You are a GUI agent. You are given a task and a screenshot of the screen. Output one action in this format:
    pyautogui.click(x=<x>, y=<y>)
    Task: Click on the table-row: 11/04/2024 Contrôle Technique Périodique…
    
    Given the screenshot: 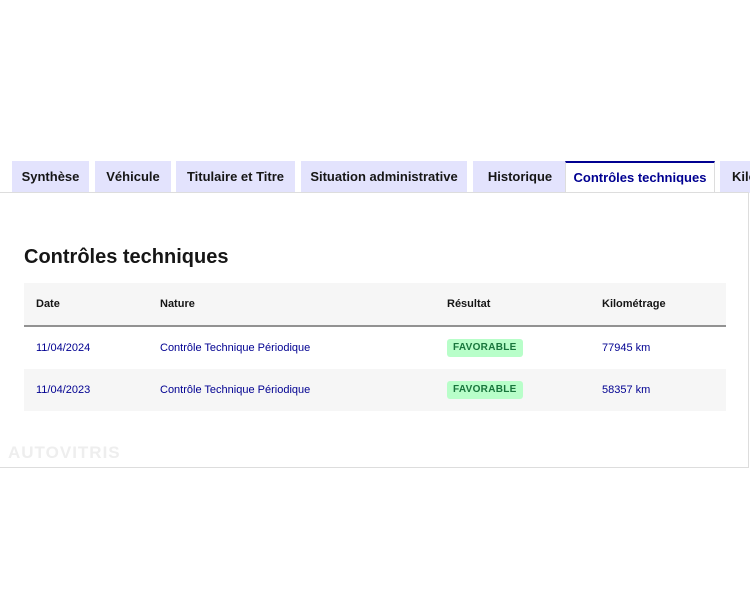 What is the action you would take?
    pyautogui.click(x=375, y=348)
    